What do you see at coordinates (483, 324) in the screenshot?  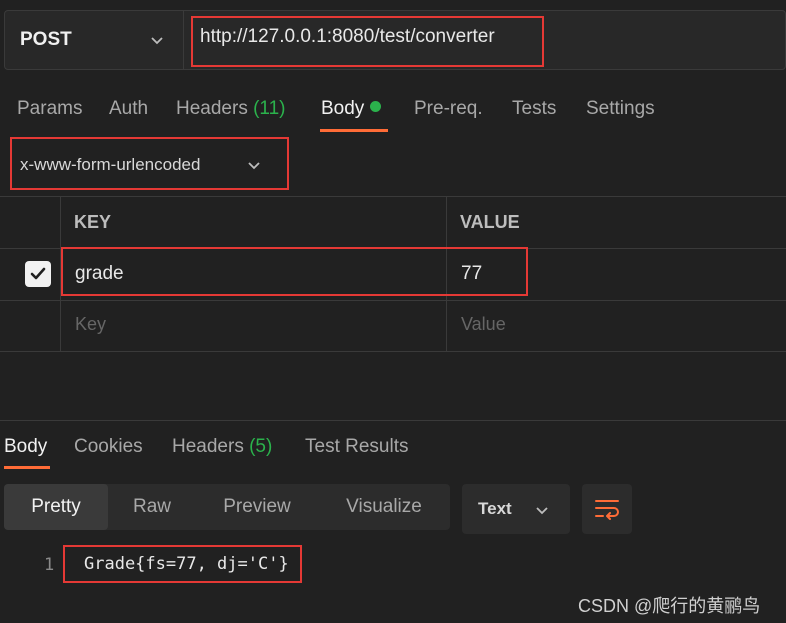 I see `value-input: Value` at bounding box center [483, 324].